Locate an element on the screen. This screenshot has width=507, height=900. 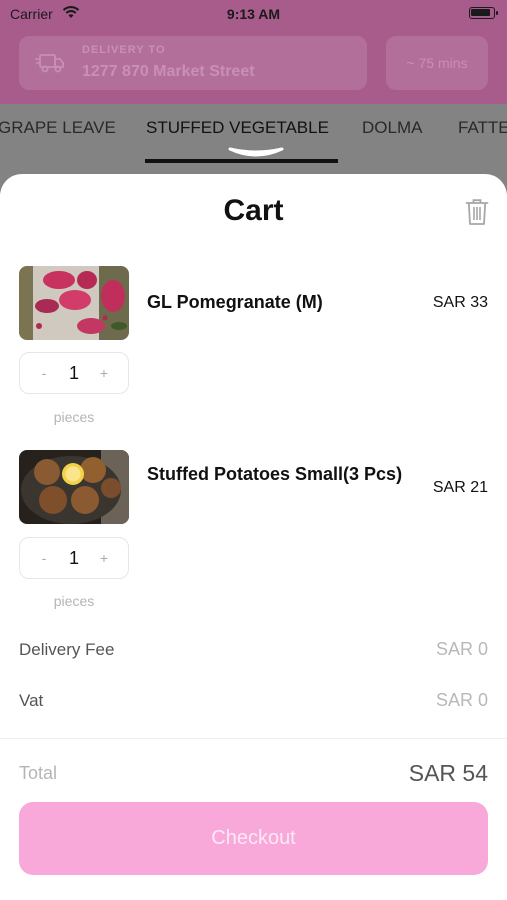
page-title: Cart is located at coordinates (253, 210).